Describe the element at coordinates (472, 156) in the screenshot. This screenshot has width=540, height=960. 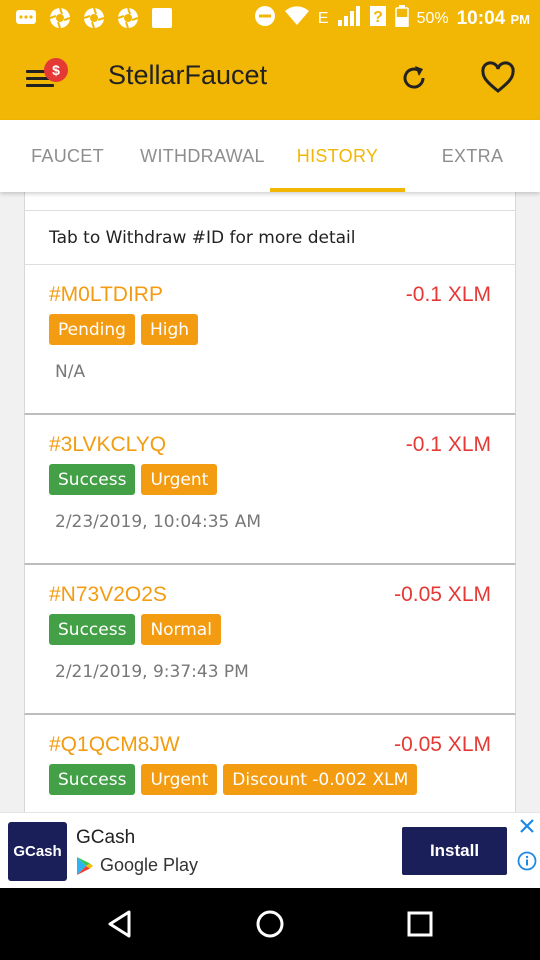
I see `tab-extra: EXTRA` at that location.